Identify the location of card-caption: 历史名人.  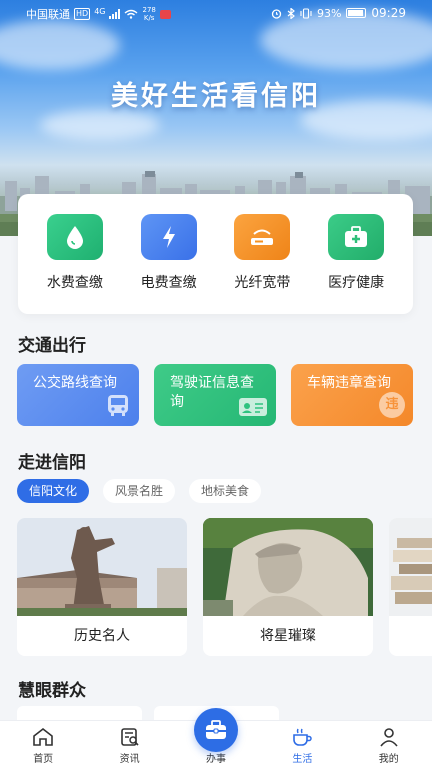
(102, 636).